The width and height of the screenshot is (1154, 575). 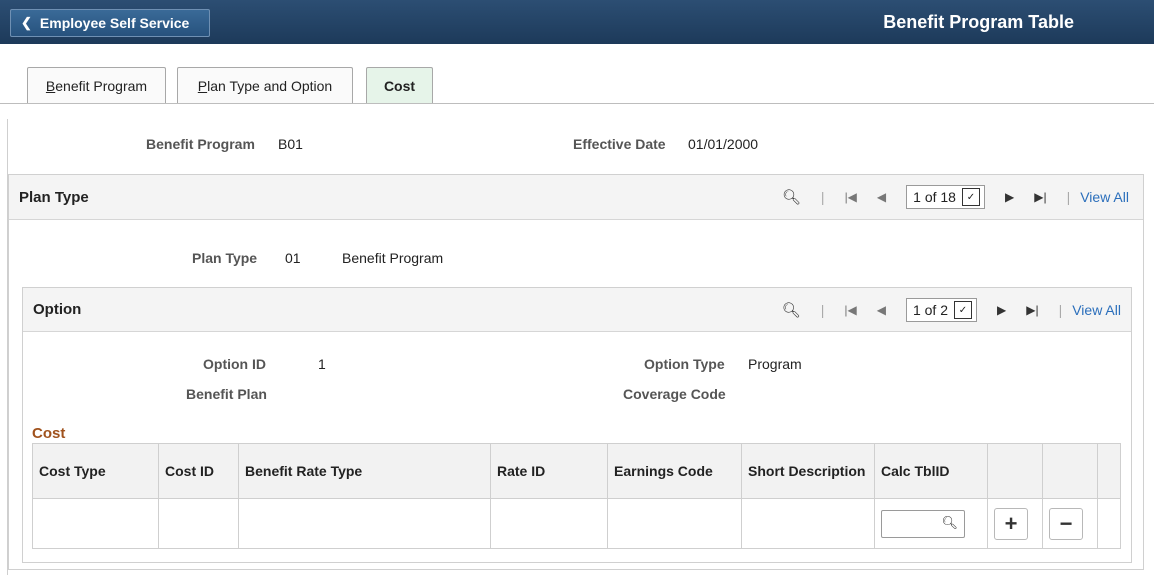 I want to click on plan-type-title: Plan Type, so click(x=54, y=197).